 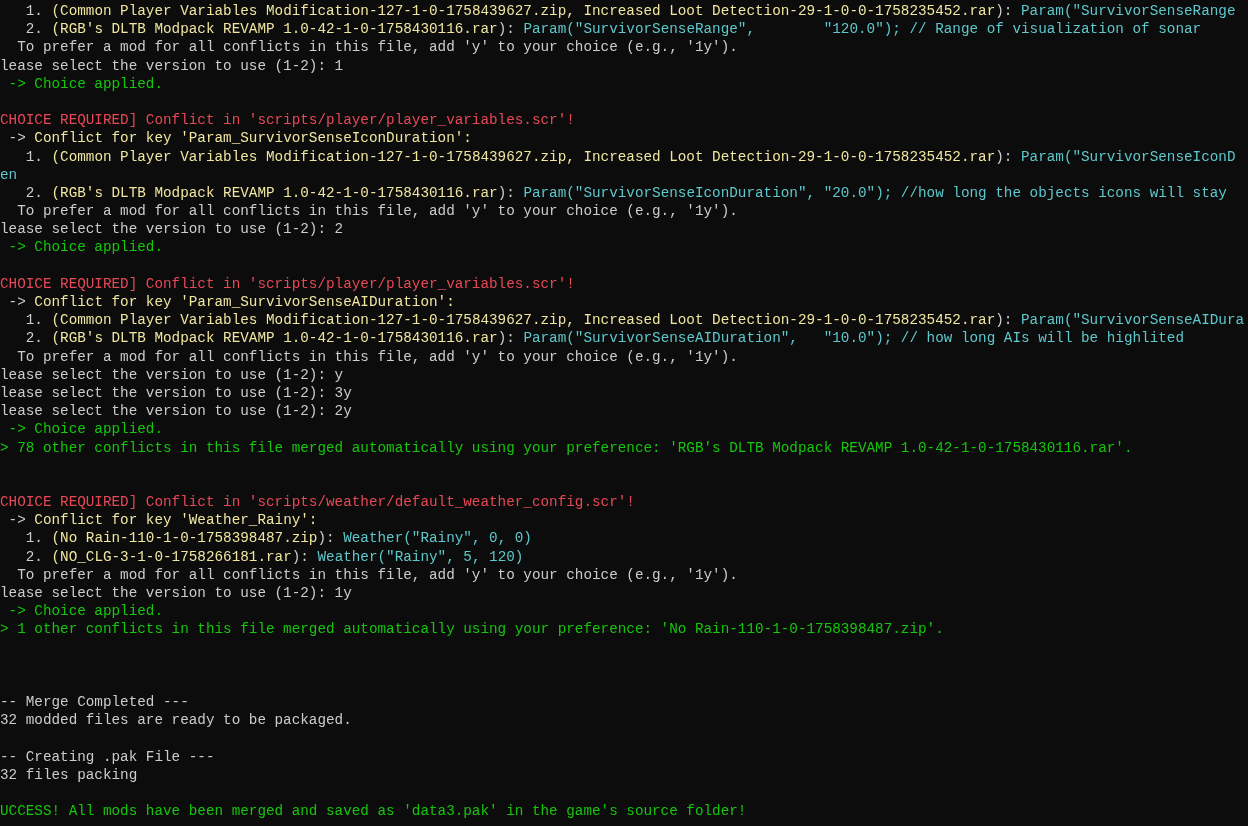 What do you see at coordinates (176, 720) in the screenshot?
I see `terminal-line: 32 modded files are ready to be packaged.` at bounding box center [176, 720].